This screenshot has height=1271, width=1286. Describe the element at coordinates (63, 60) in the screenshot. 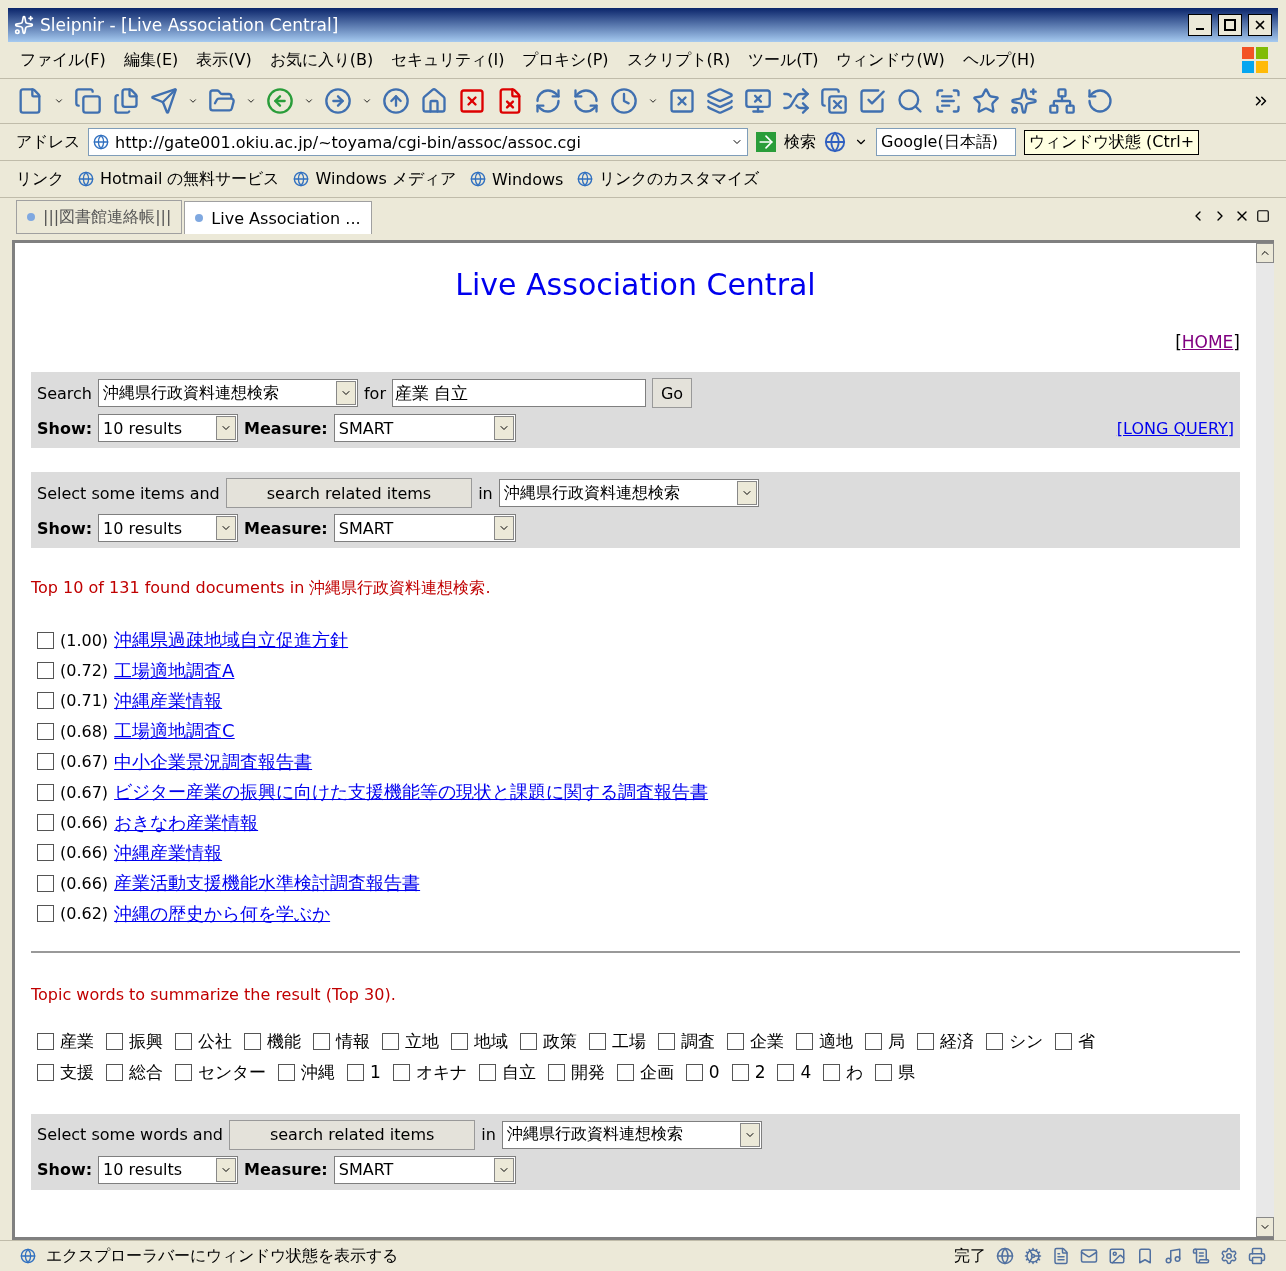

I see `menu-item: ファイル(F)` at that location.